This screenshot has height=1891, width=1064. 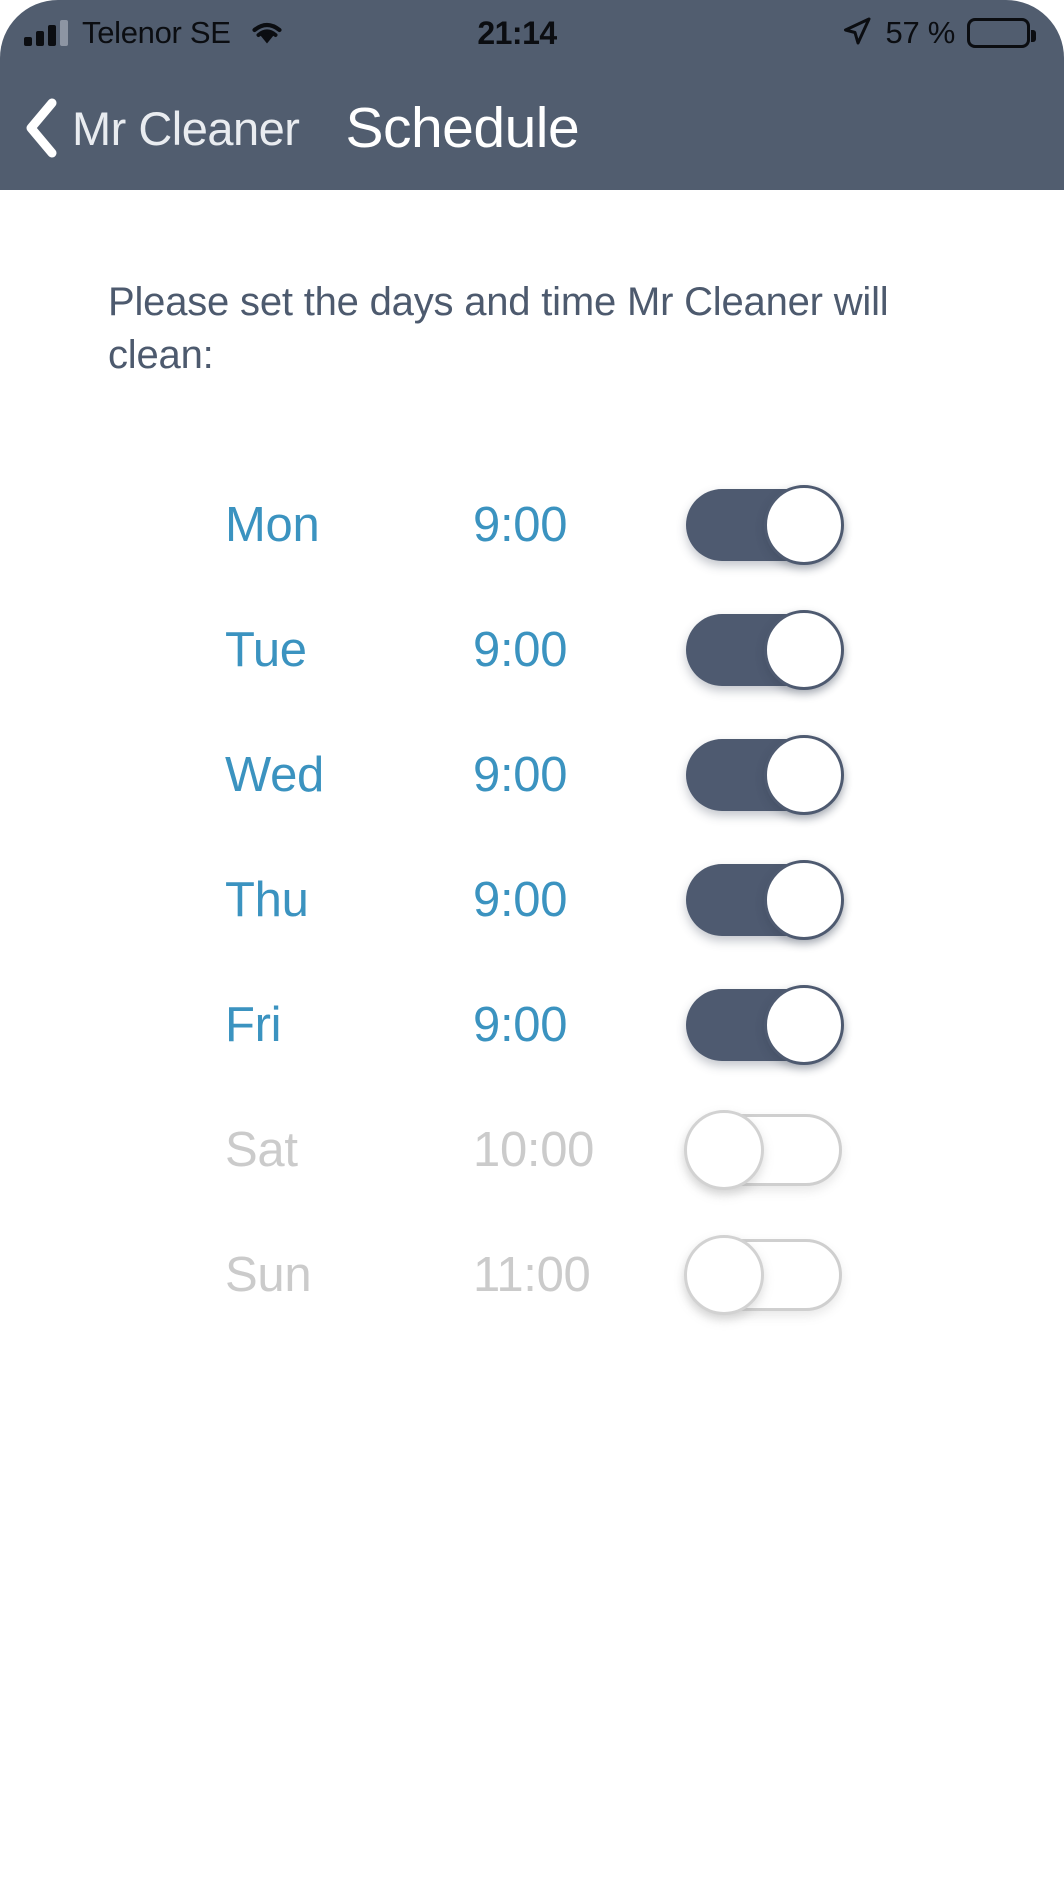 What do you see at coordinates (920, 32) in the screenshot?
I see `battery-percent-label: 57 %` at bounding box center [920, 32].